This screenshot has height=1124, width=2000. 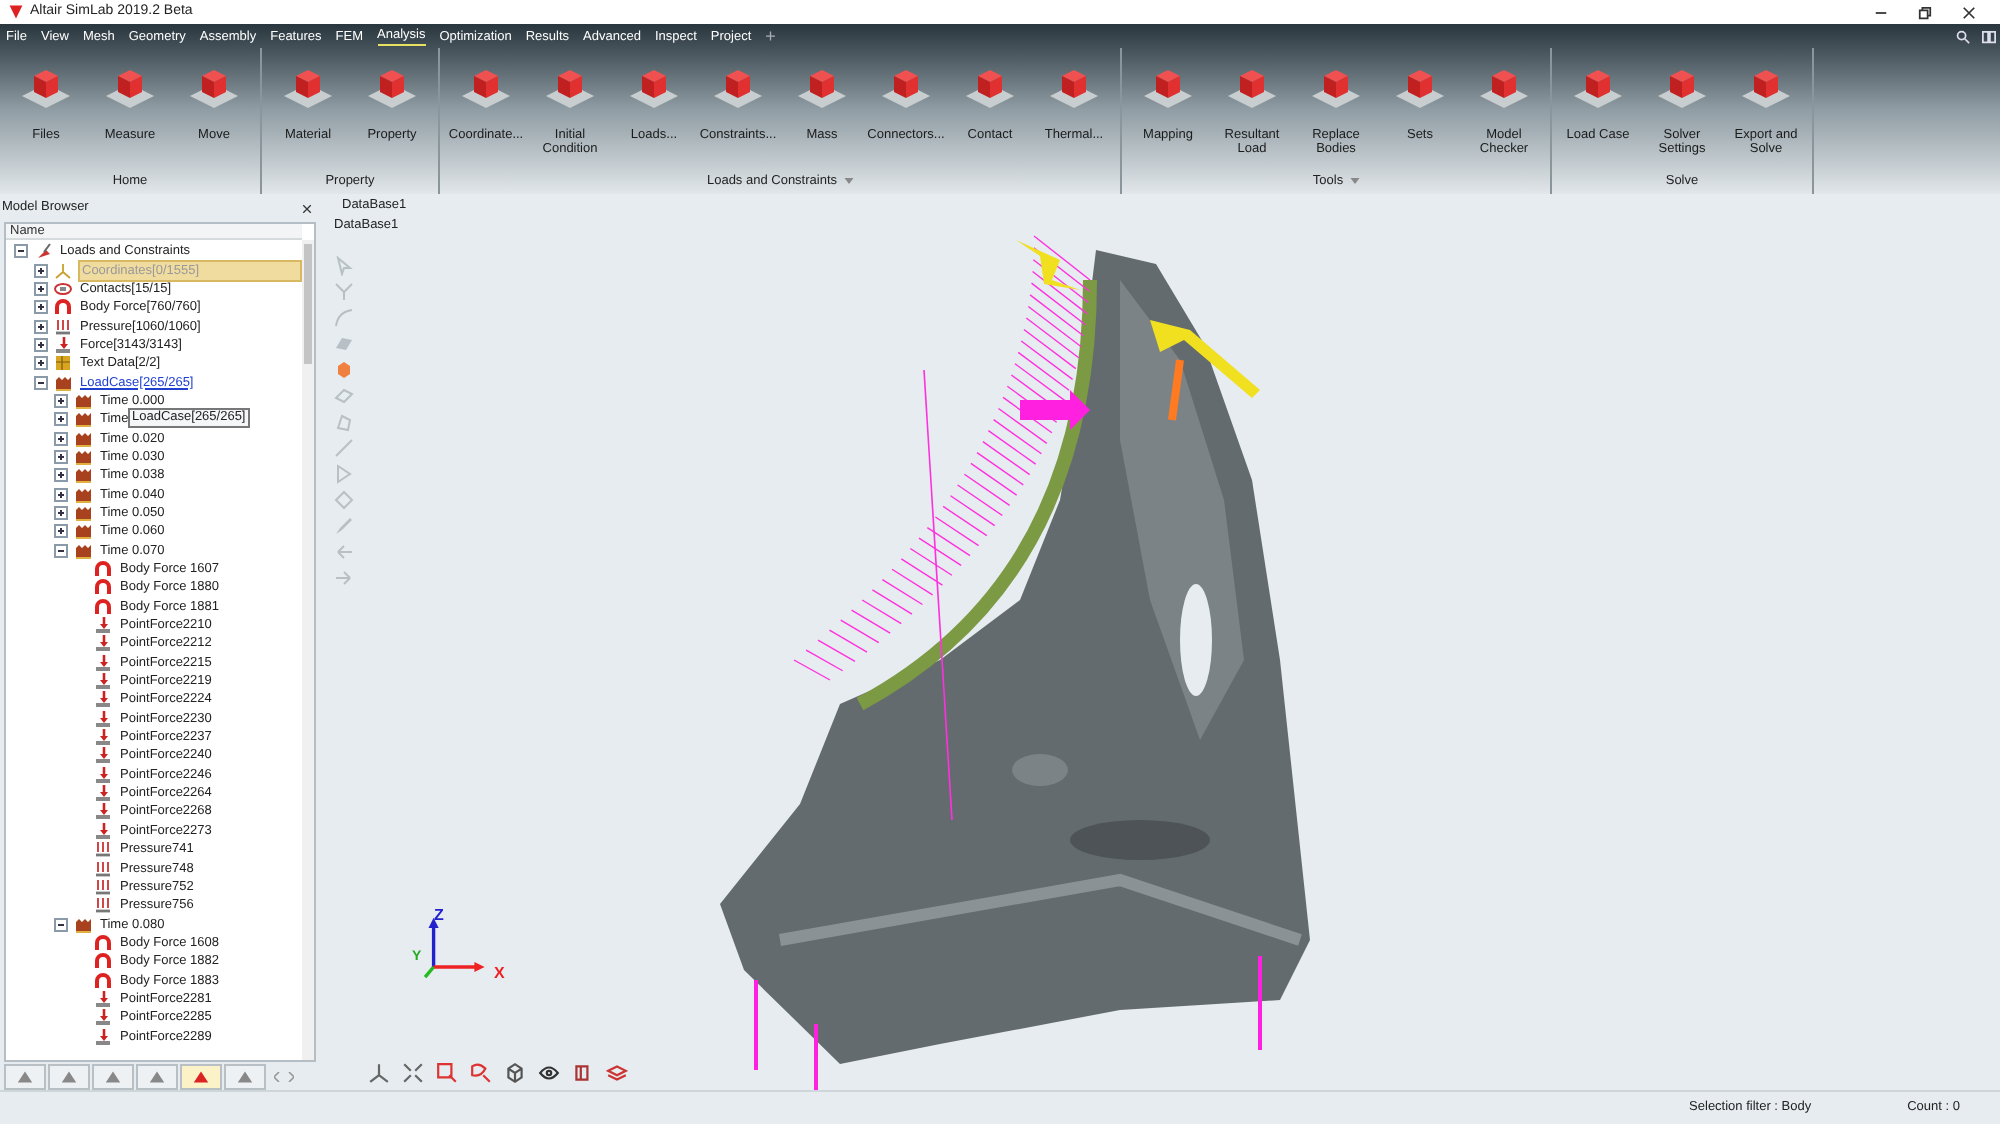 I want to click on restore-icon, so click(x=1925, y=12).